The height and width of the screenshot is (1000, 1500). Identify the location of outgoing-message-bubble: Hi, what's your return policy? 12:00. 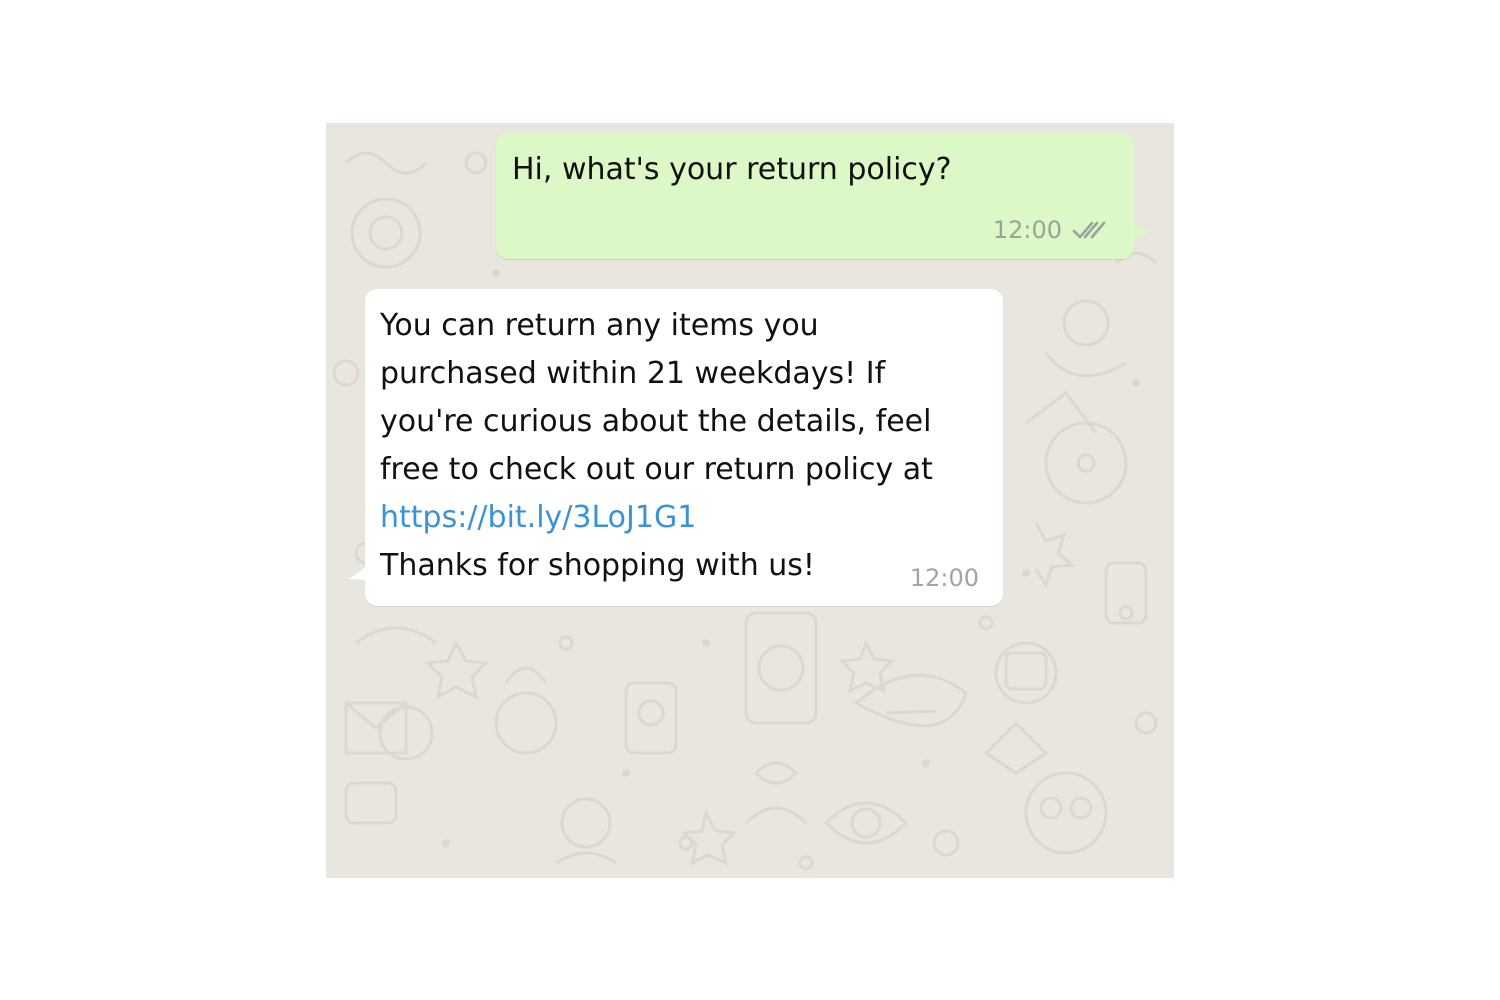
(815, 196).